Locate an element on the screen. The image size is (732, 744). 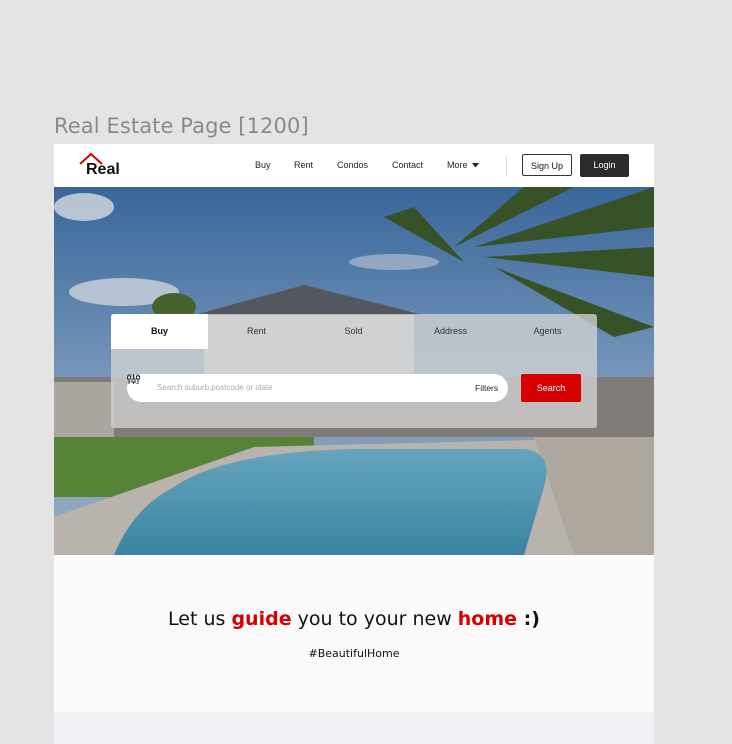
nav-contact: Contact is located at coordinates (407, 165).